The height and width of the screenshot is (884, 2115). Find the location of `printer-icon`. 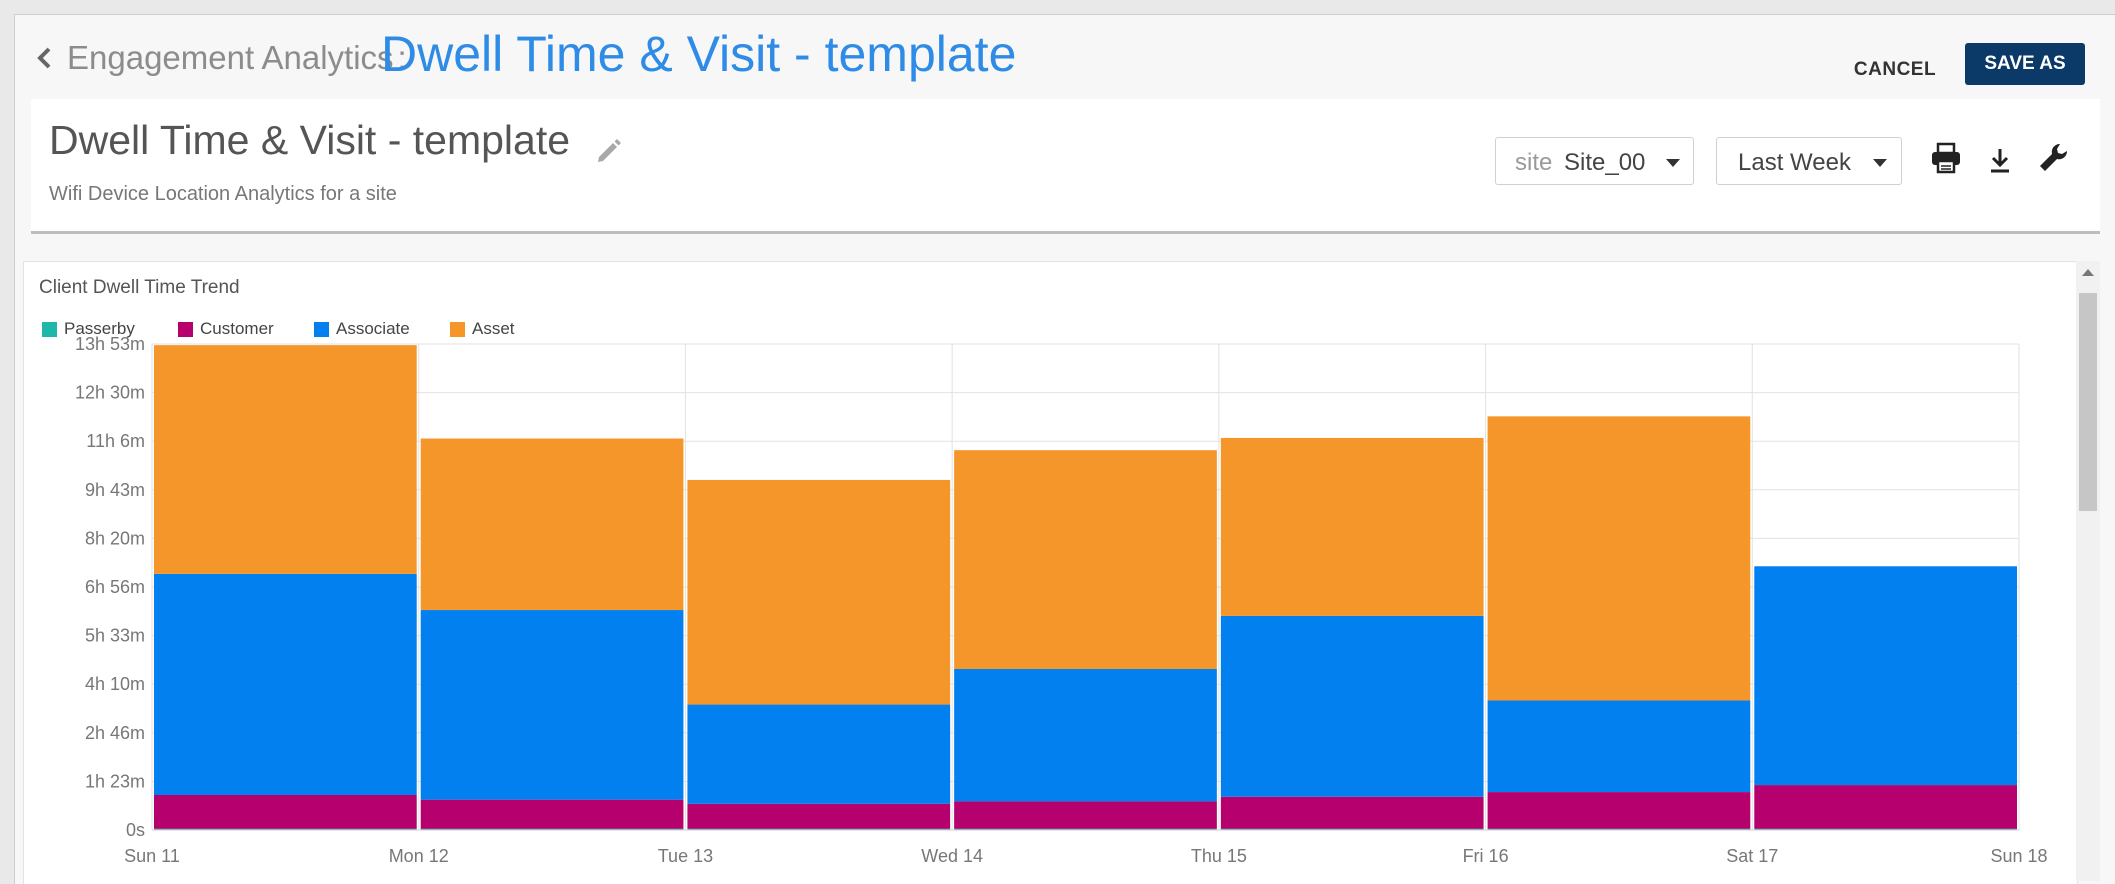

printer-icon is located at coordinates (1946, 158).